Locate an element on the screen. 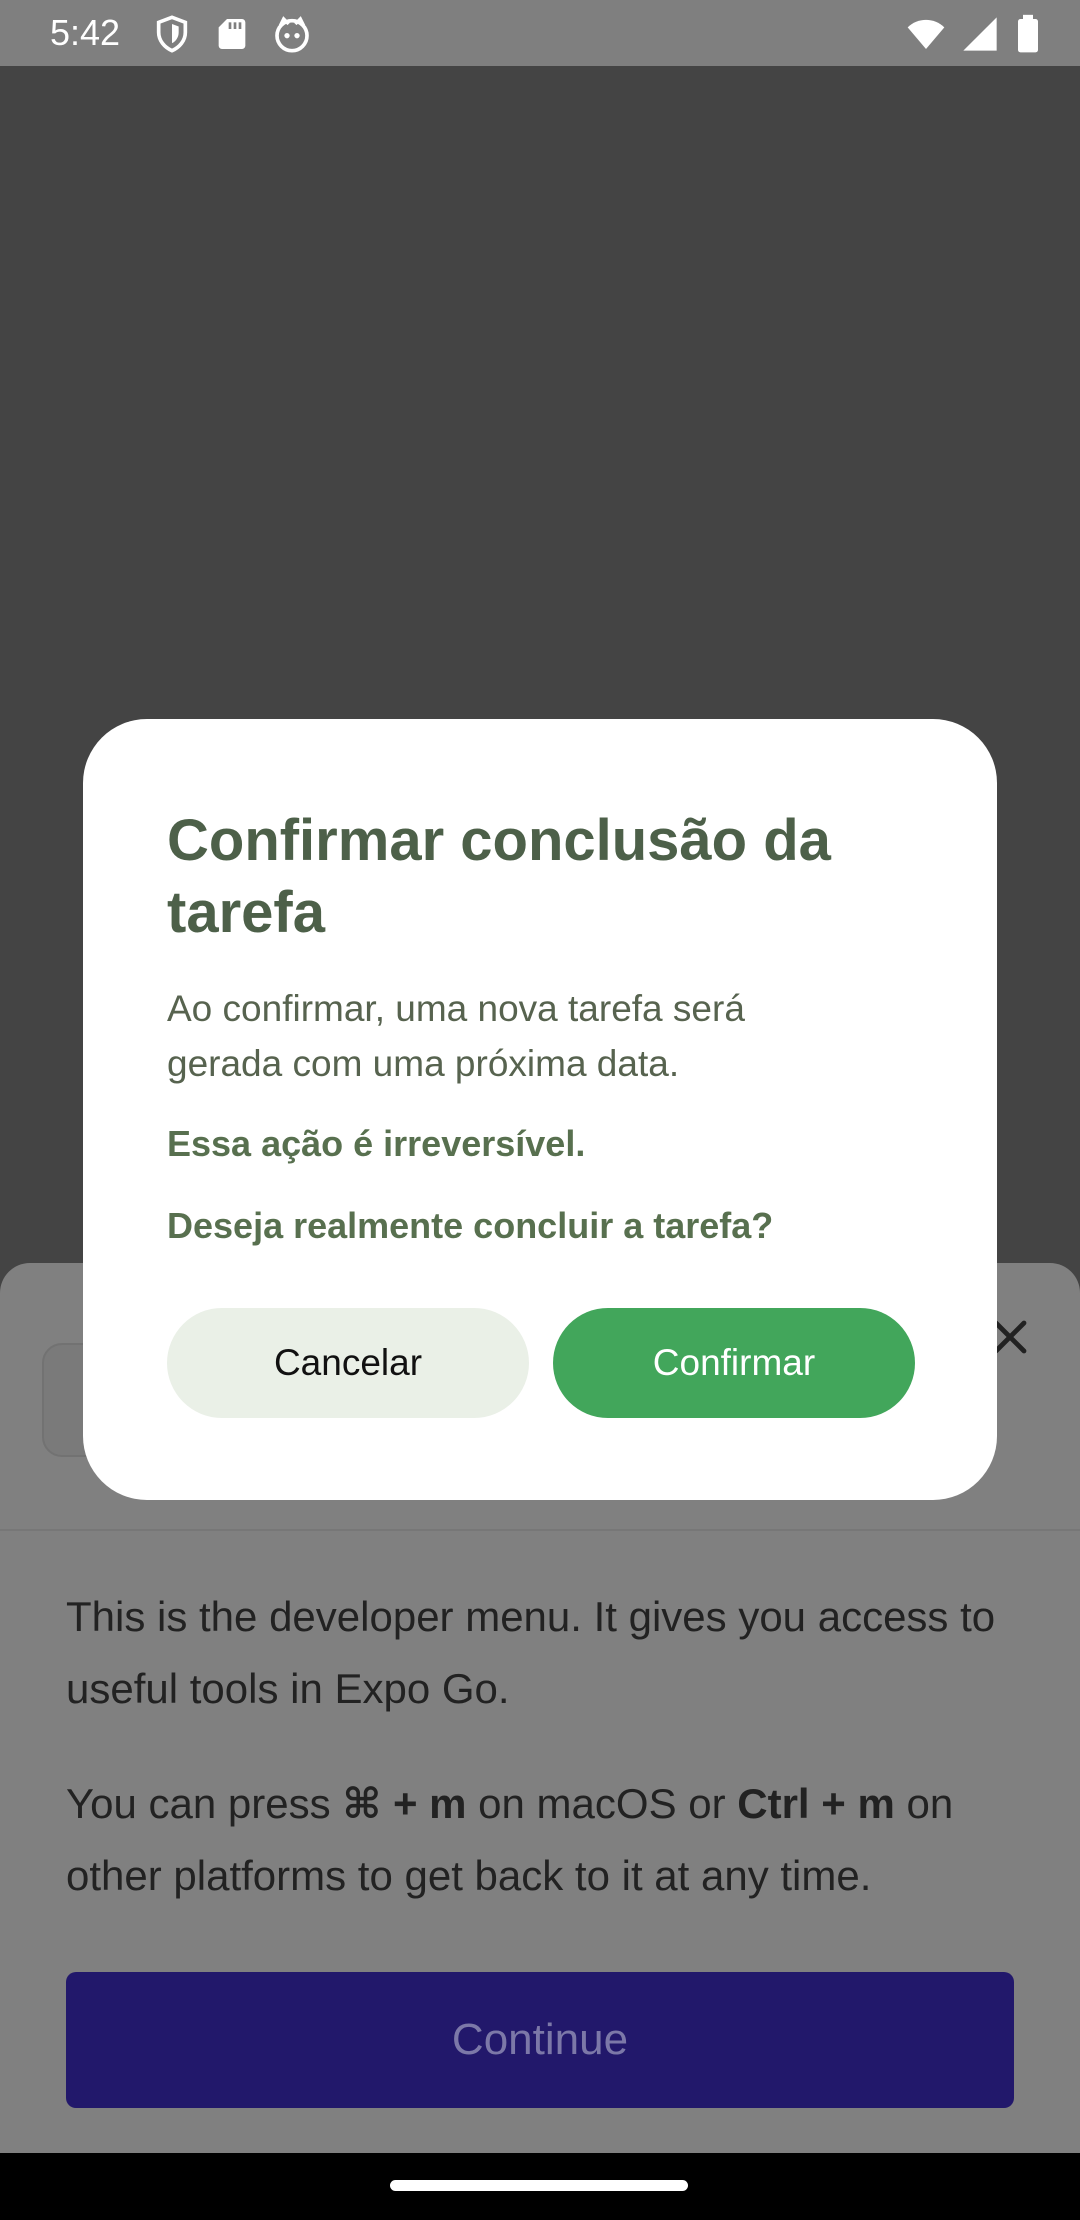  cancel-button: Cancelar is located at coordinates (348, 1363).